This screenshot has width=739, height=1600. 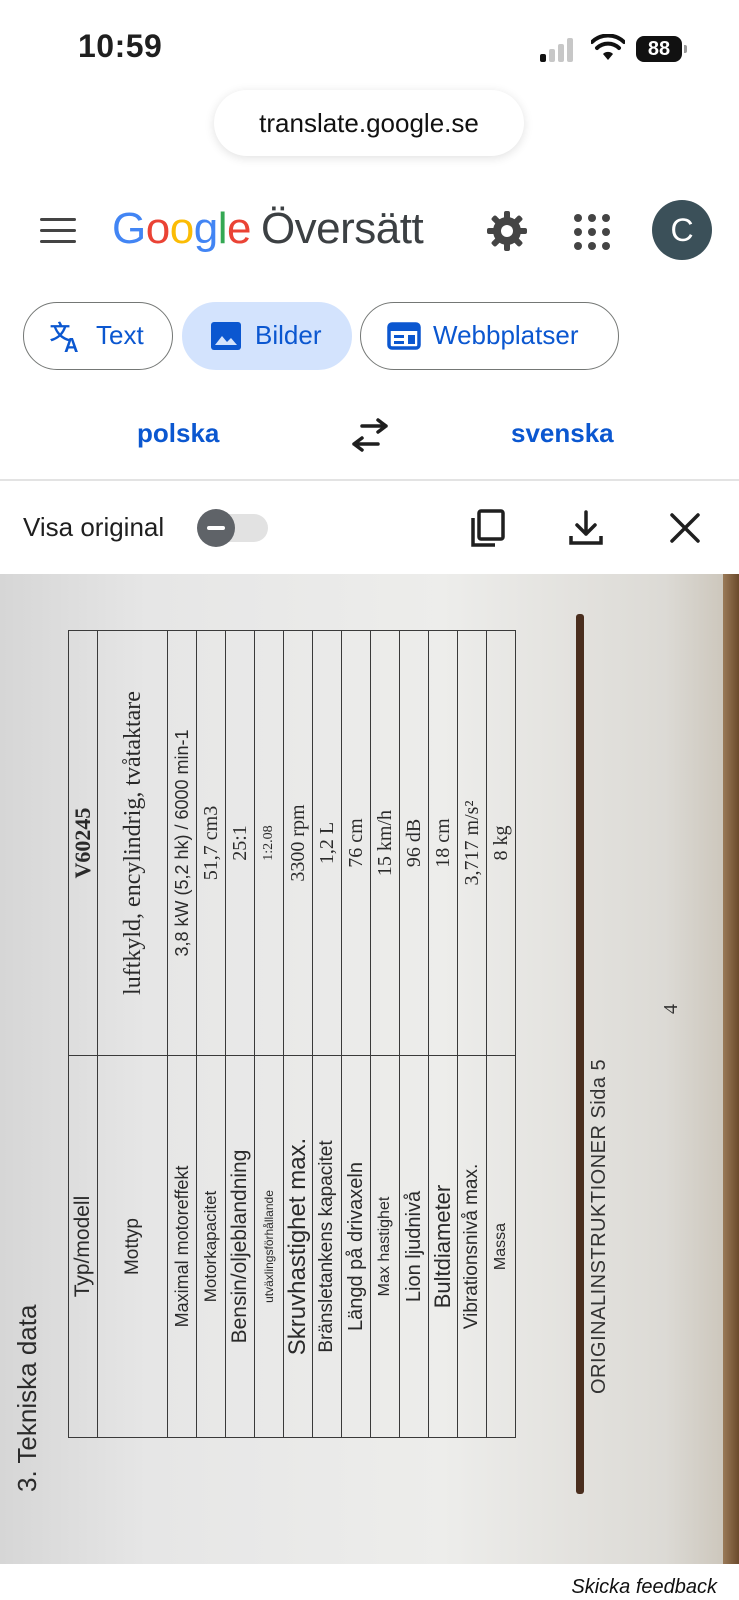 I want to click on table-row: Längd på drivaxeln 76 cm, so click(x=356, y=1034).